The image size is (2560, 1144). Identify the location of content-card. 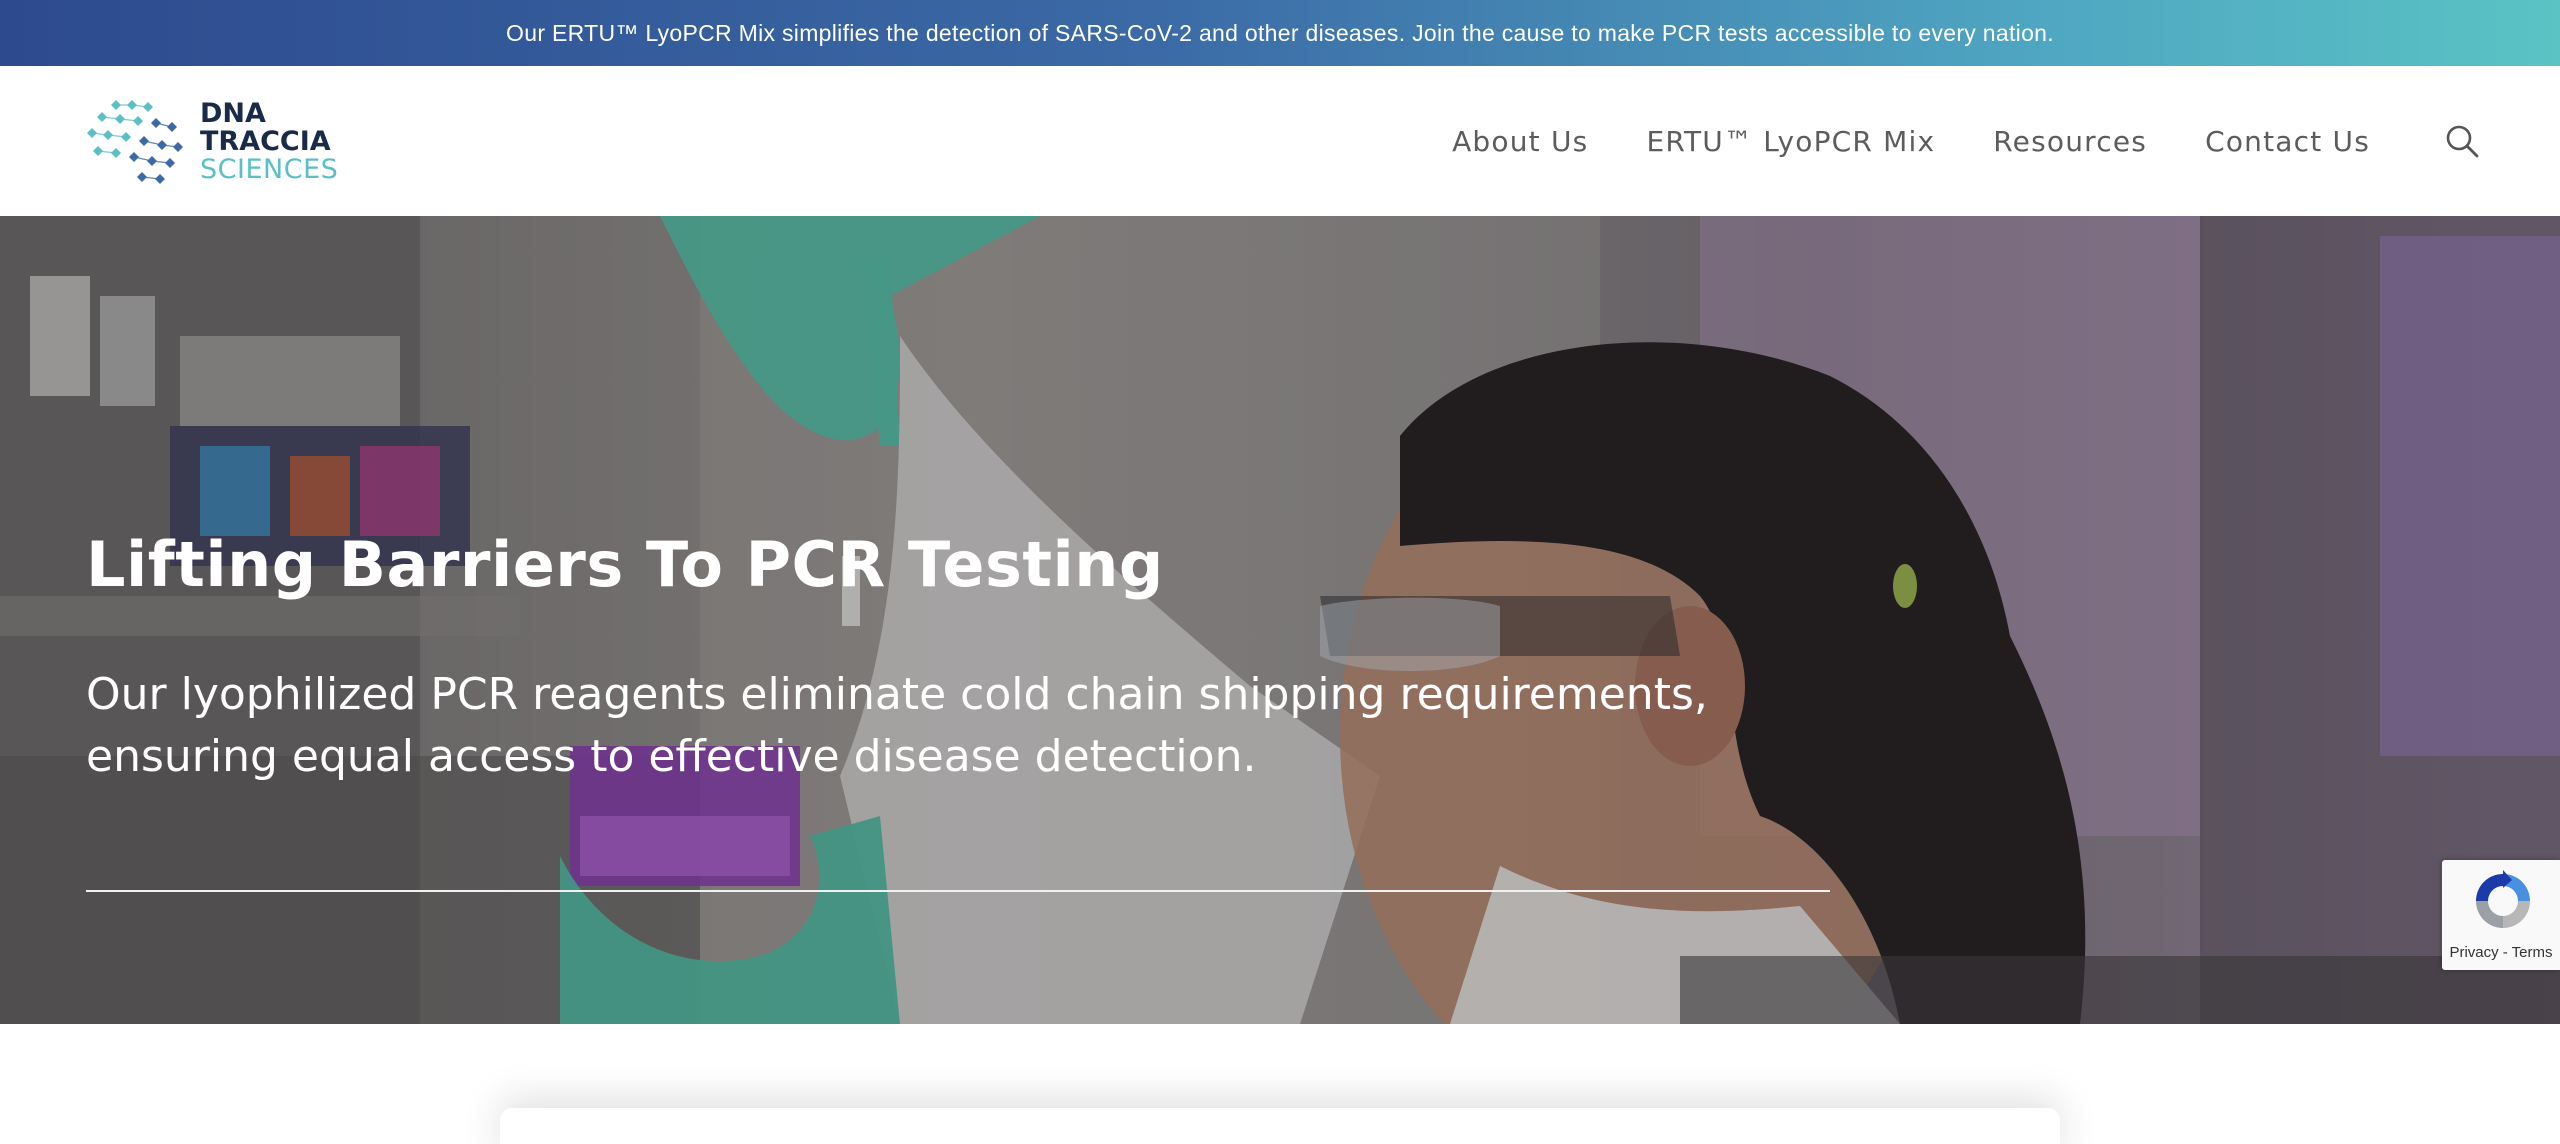
(1280, 1126).